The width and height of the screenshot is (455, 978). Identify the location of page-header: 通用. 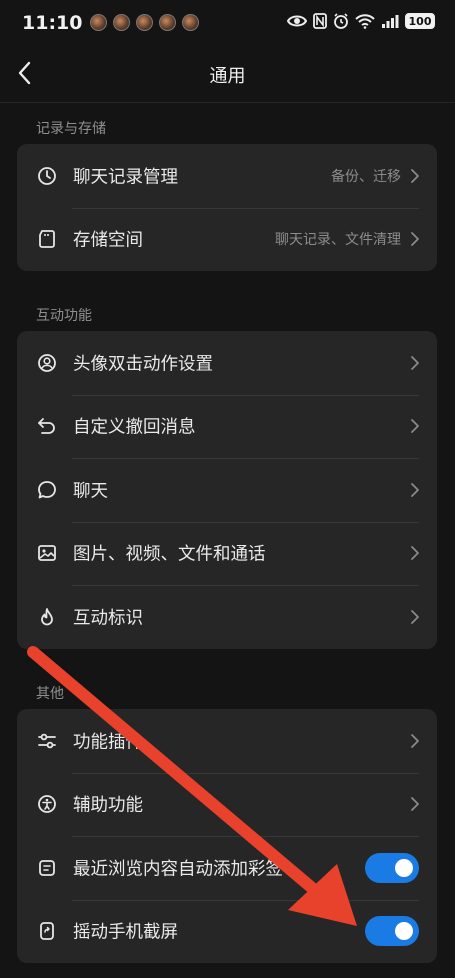
(227, 74).